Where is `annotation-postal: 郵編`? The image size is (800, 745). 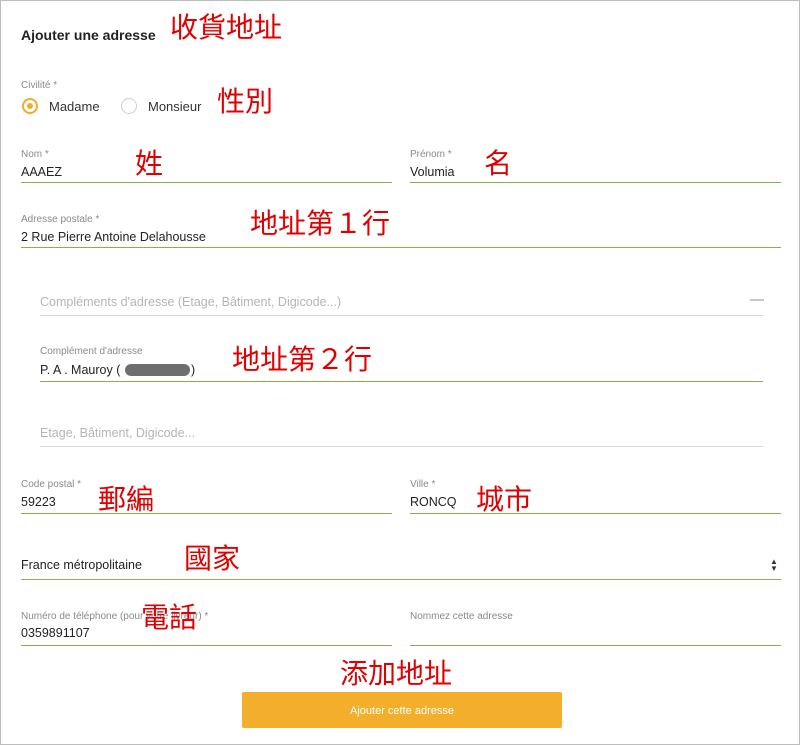 annotation-postal: 郵編 is located at coordinates (126, 499).